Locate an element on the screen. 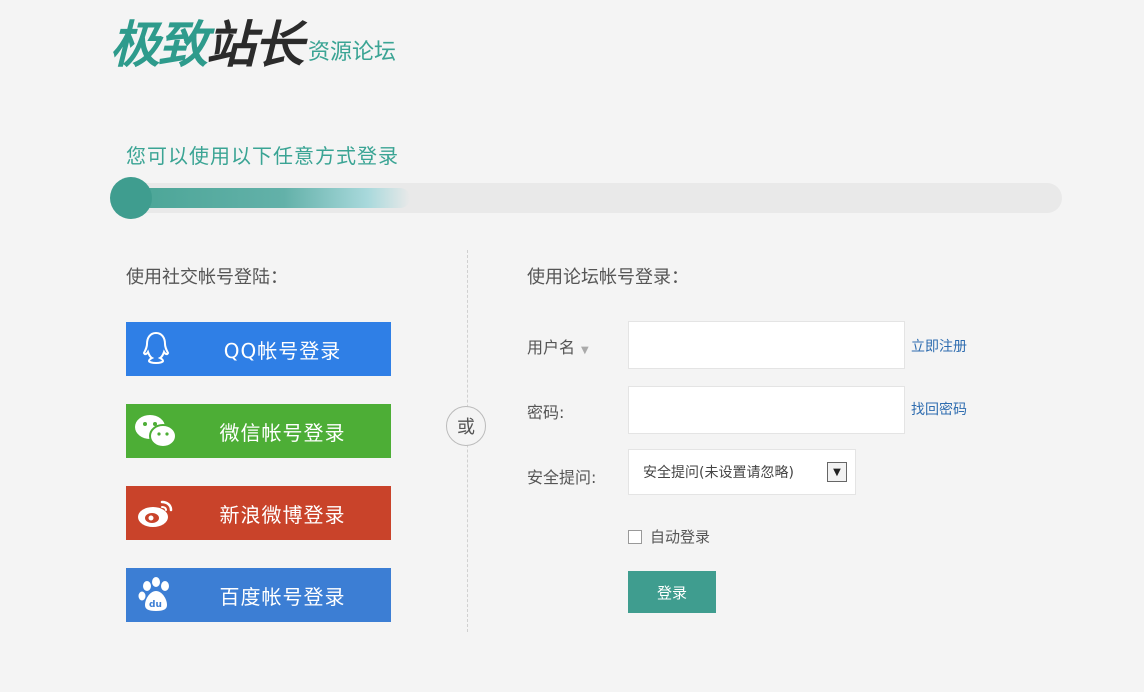 The width and height of the screenshot is (1144, 692). auto-login-label: 自动登录 is located at coordinates (680, 537).